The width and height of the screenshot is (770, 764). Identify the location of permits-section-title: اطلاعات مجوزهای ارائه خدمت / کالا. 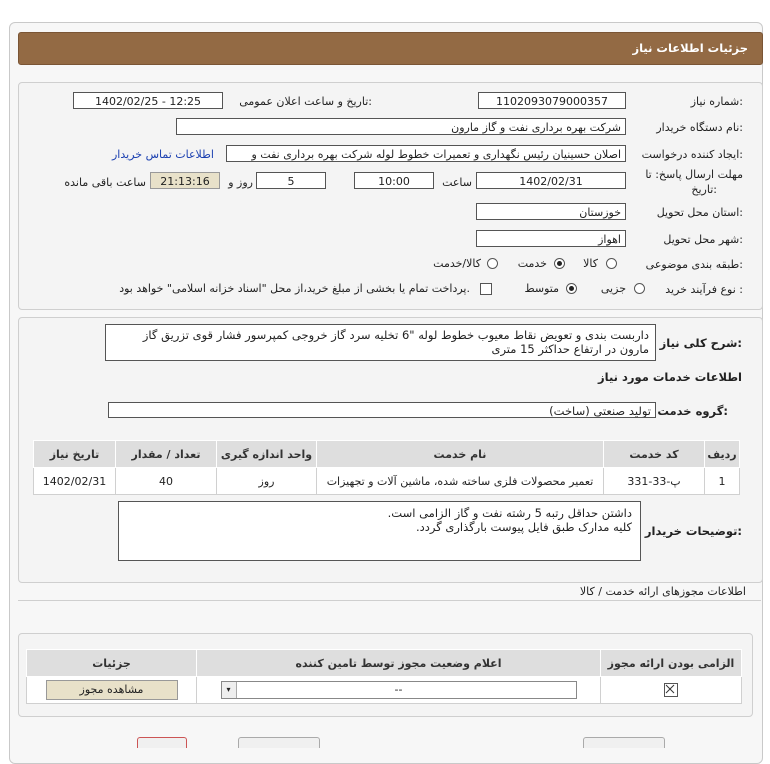
(662, 591).